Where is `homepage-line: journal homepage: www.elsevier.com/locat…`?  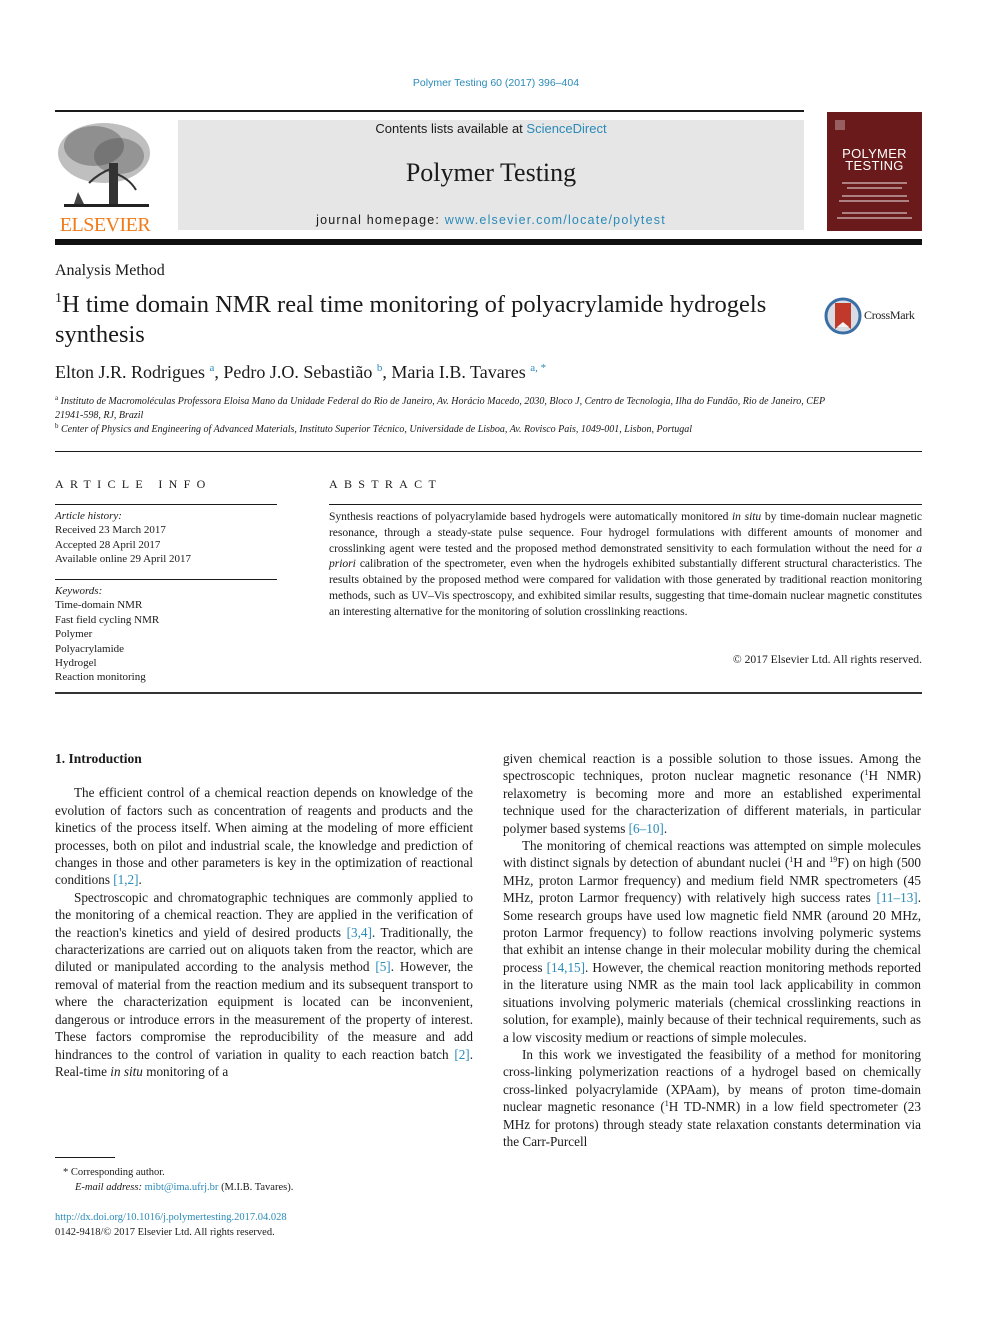
homepage-line: journal homepage: www.elsevier.com/locat… is located at coordinates (491, 220).